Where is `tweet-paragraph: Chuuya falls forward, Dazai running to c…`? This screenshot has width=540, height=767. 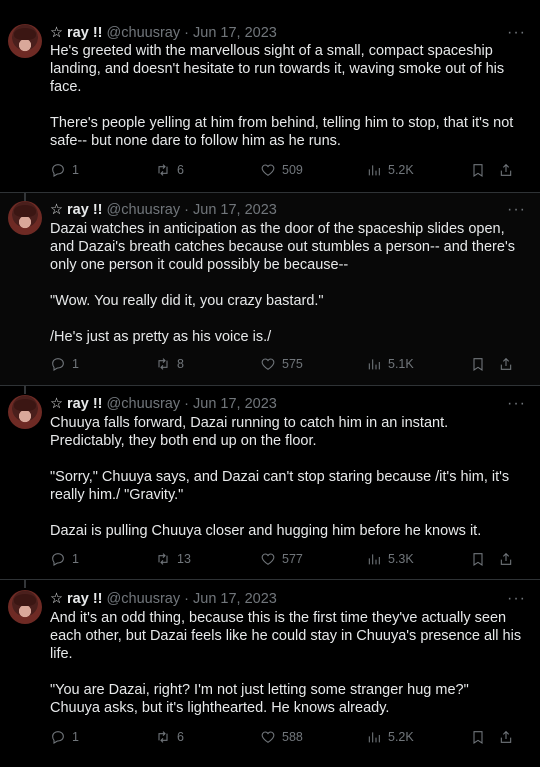
tweet-paragraph: Chuuya falls forward, Dazai running to c… is located at coordinates (249, 432).